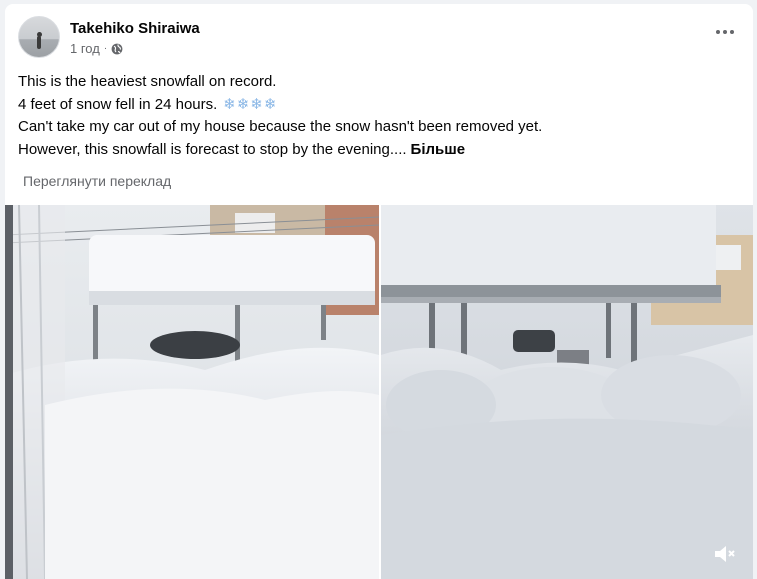 This screenshot has width=757, height=579. What do you see at coordinates (725, 554) in the screenshot?
I see `volume-muted-icon` at bounding box center [725, 554].